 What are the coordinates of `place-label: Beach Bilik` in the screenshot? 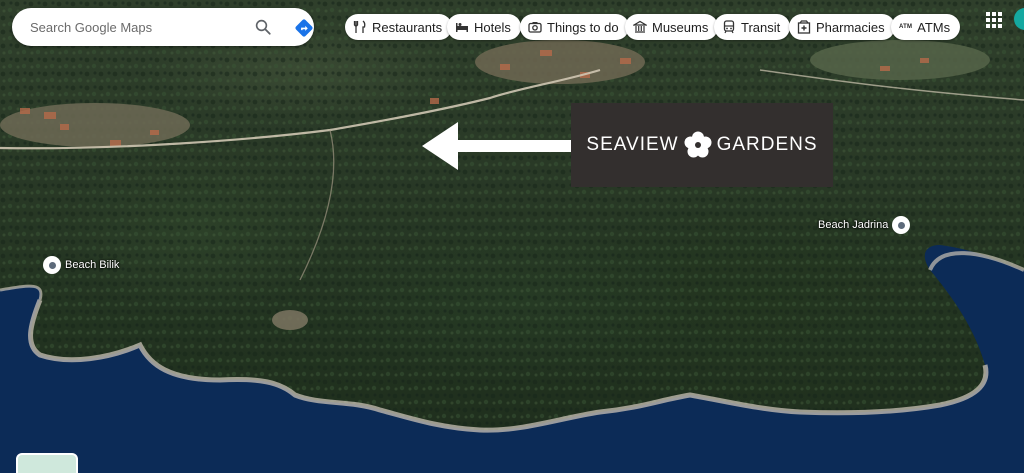 It's located at (92, 265).